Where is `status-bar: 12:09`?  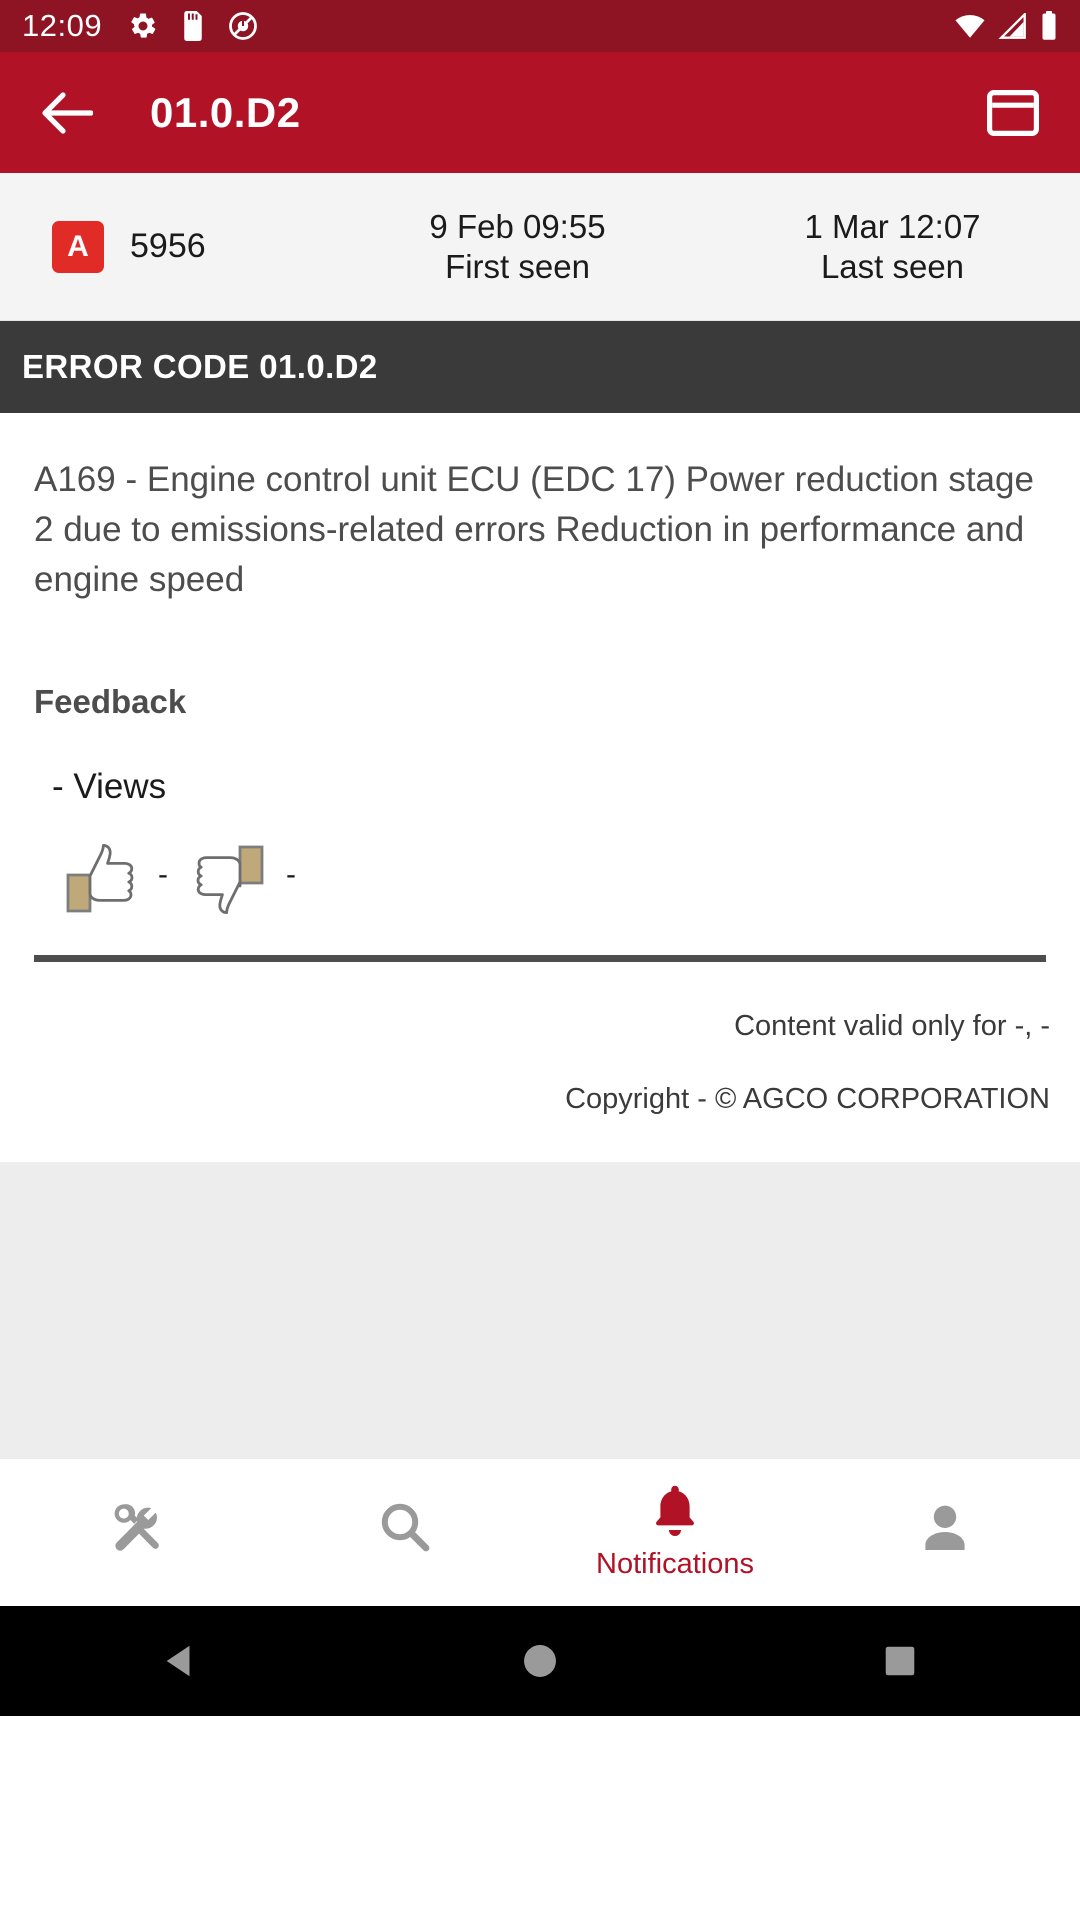 status-bar: 12:09 is located at coordinates (540, 26).